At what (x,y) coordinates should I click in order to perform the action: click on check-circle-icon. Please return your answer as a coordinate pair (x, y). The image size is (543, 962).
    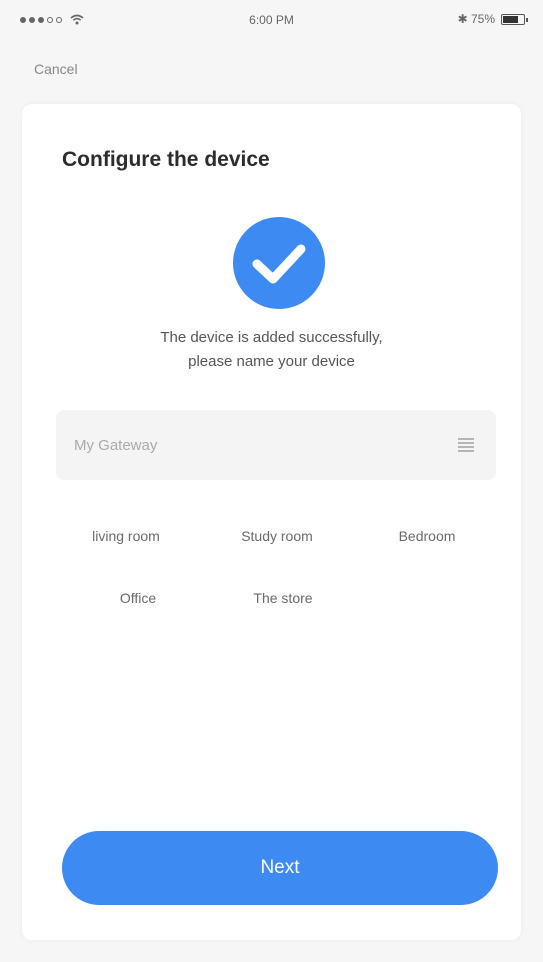
    Looking at the image, I should click on (279, 263).